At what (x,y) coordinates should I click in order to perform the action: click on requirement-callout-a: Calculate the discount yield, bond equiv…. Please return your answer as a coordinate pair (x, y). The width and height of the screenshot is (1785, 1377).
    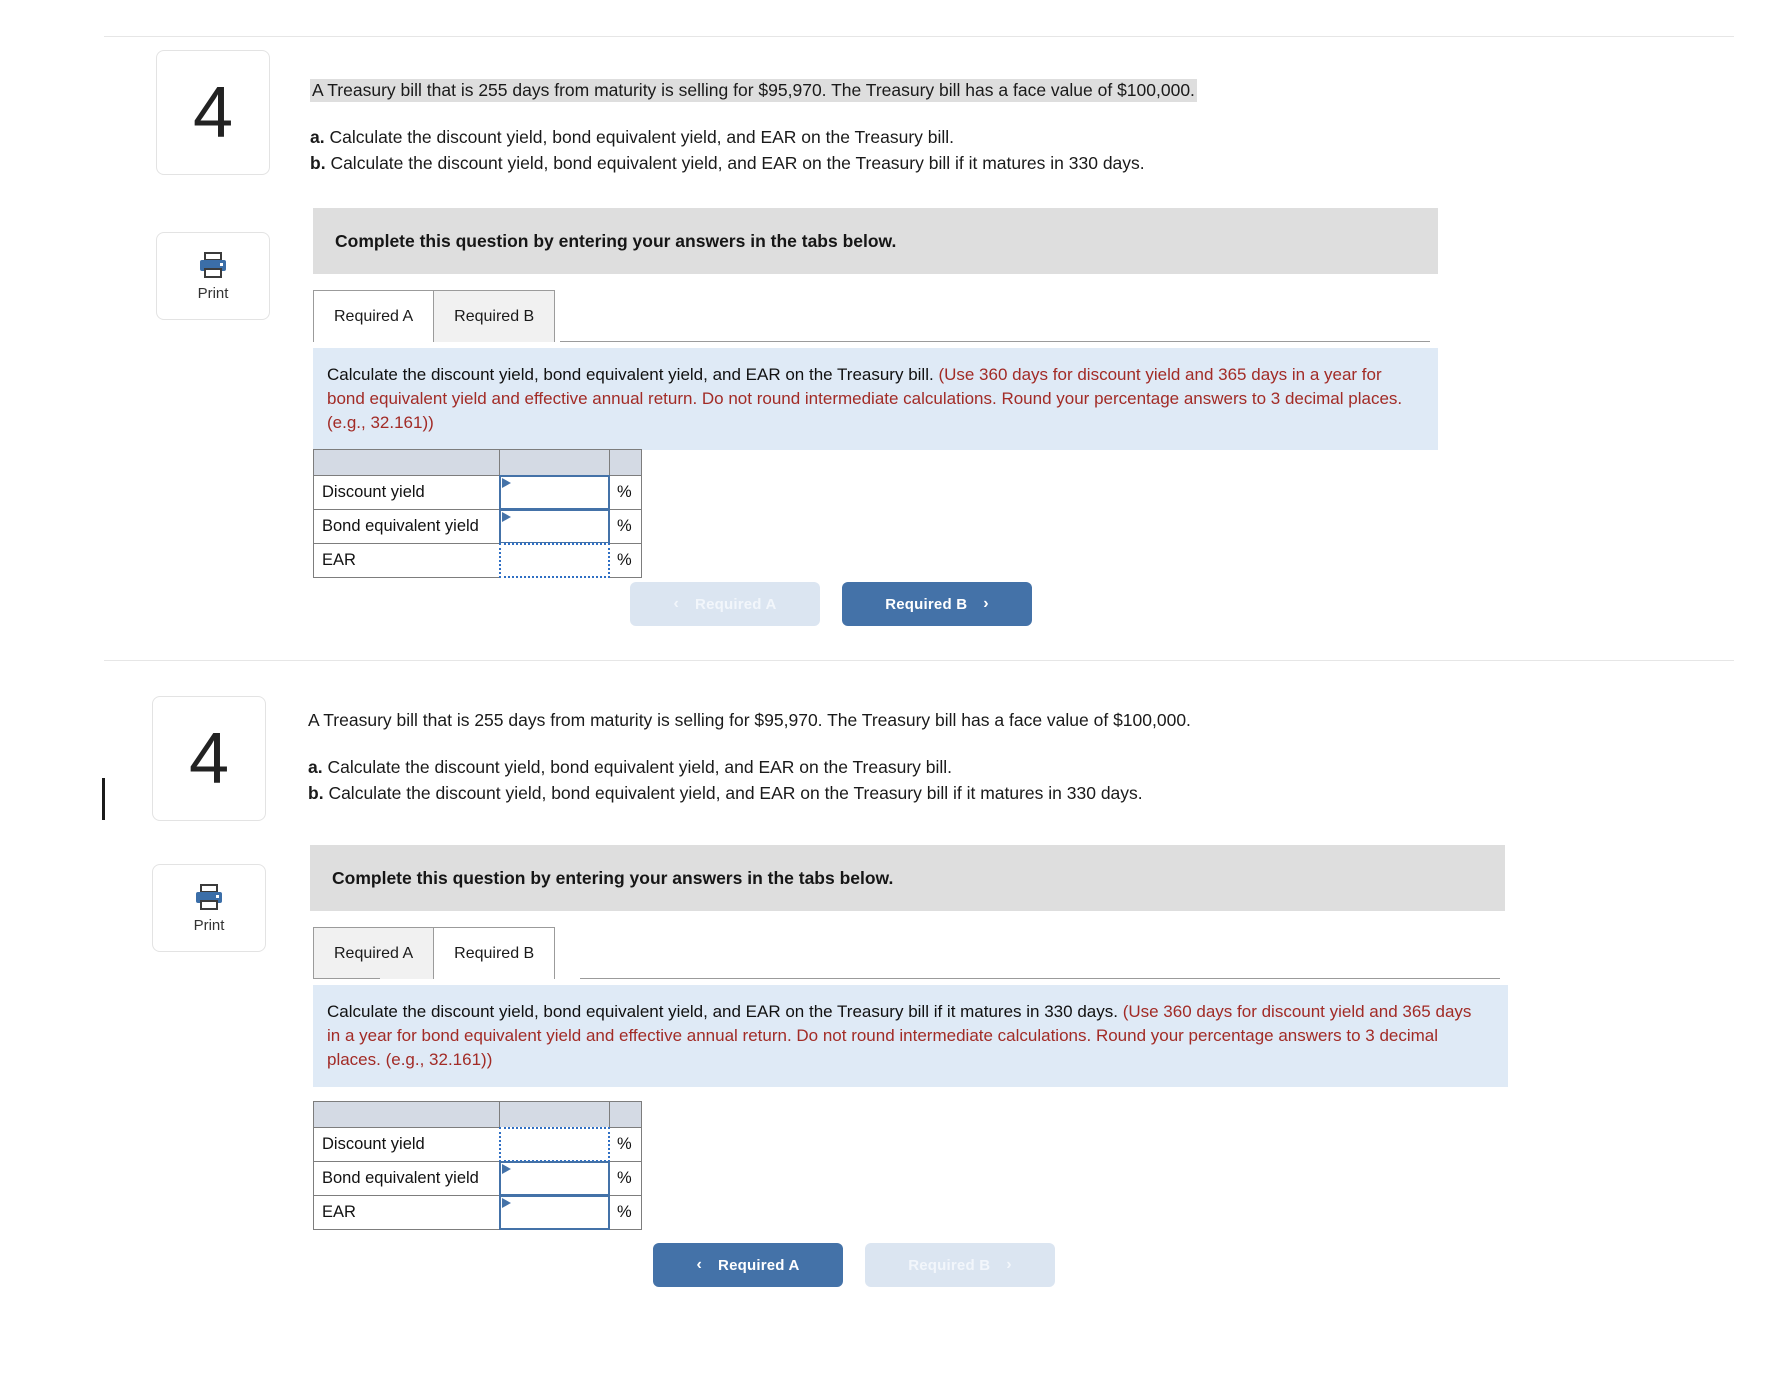
    Looking at the image, I should click on (875, 399).